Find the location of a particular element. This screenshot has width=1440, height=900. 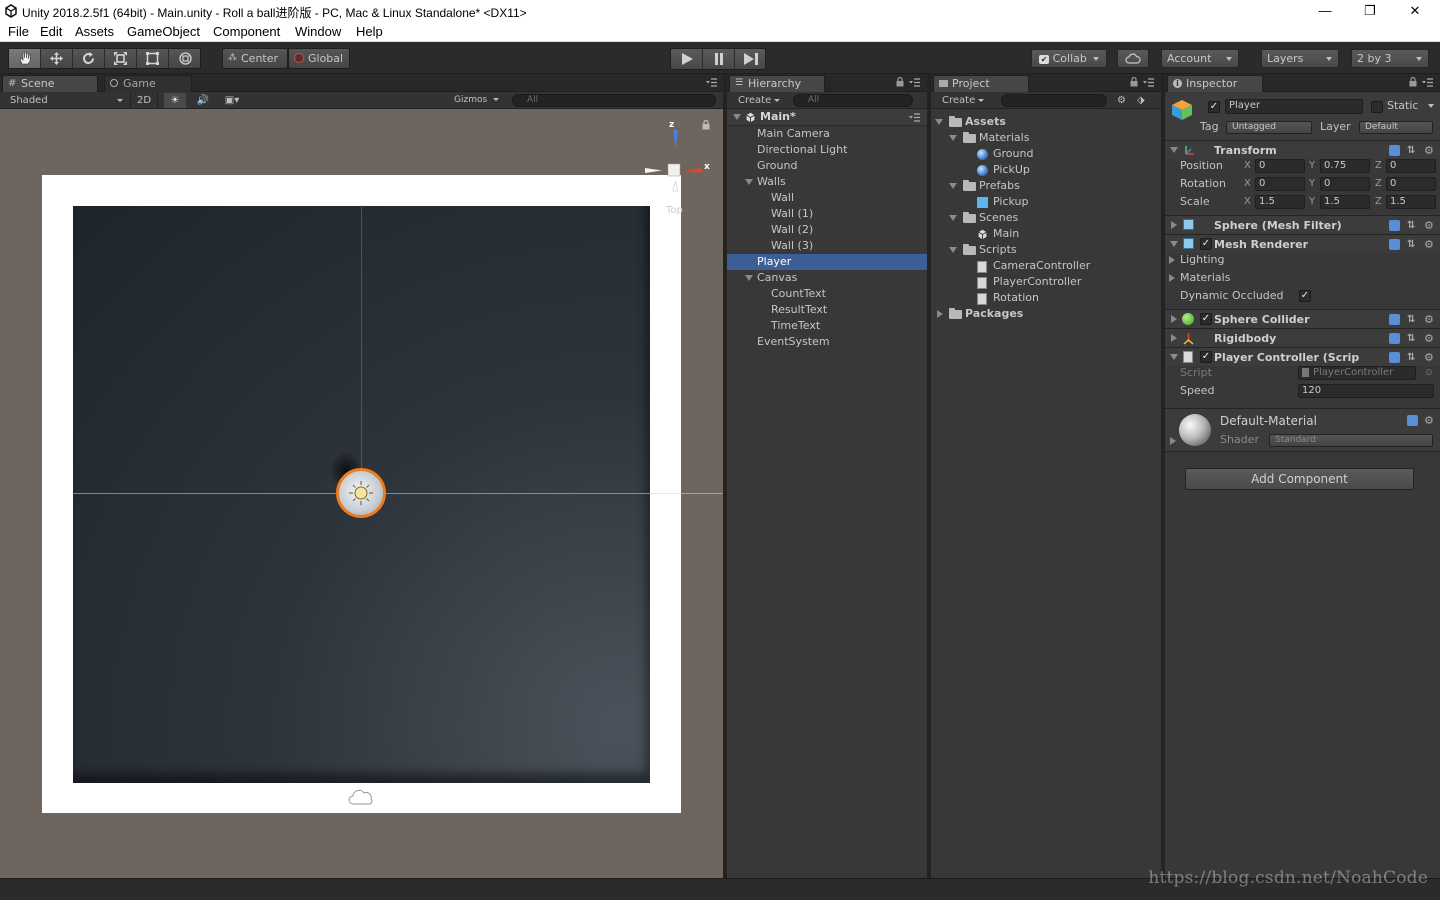

hierarchy-item-selected: Player is located at coordinates (827, 262).